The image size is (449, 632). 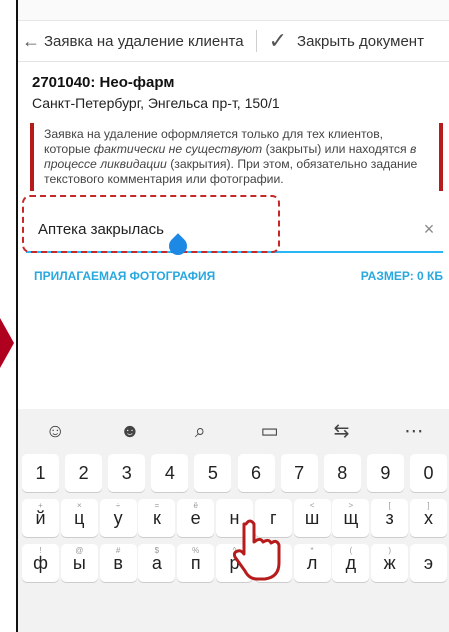 What do you see at coordinates (342, 431) in the screenshot?
I see `translate-icon: ⇆` at bounding box center [342, 431].